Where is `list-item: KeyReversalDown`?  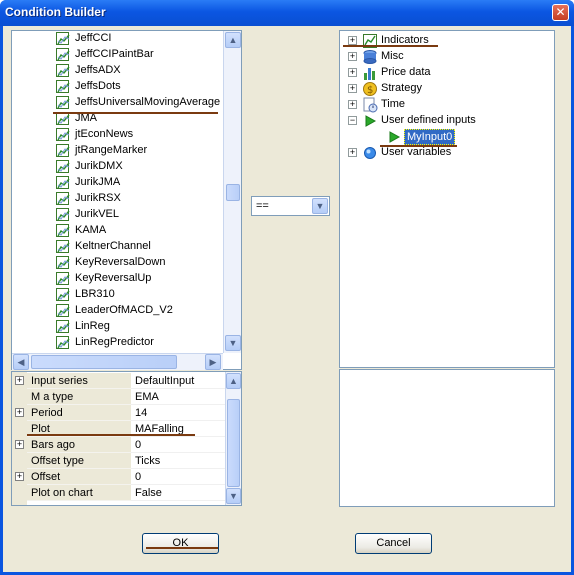
list-item: KeyReversalDown is located at coordinates (139, 263).